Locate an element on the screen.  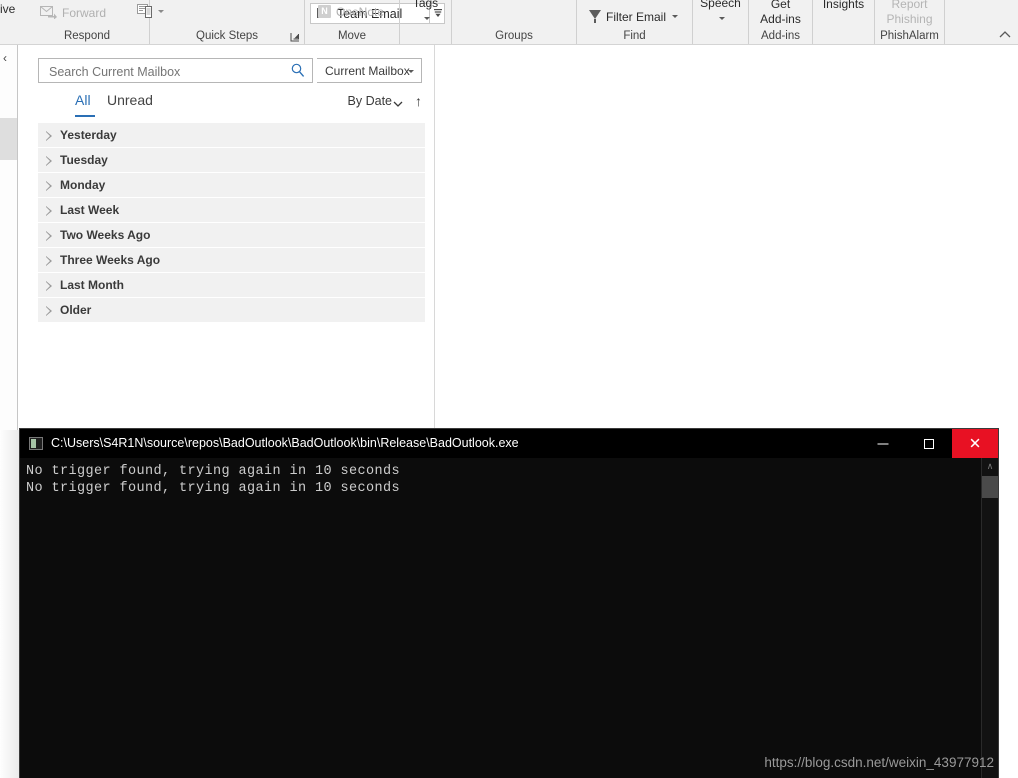
ribbon-group-groups: Groups is located at coordinates (514, 22).